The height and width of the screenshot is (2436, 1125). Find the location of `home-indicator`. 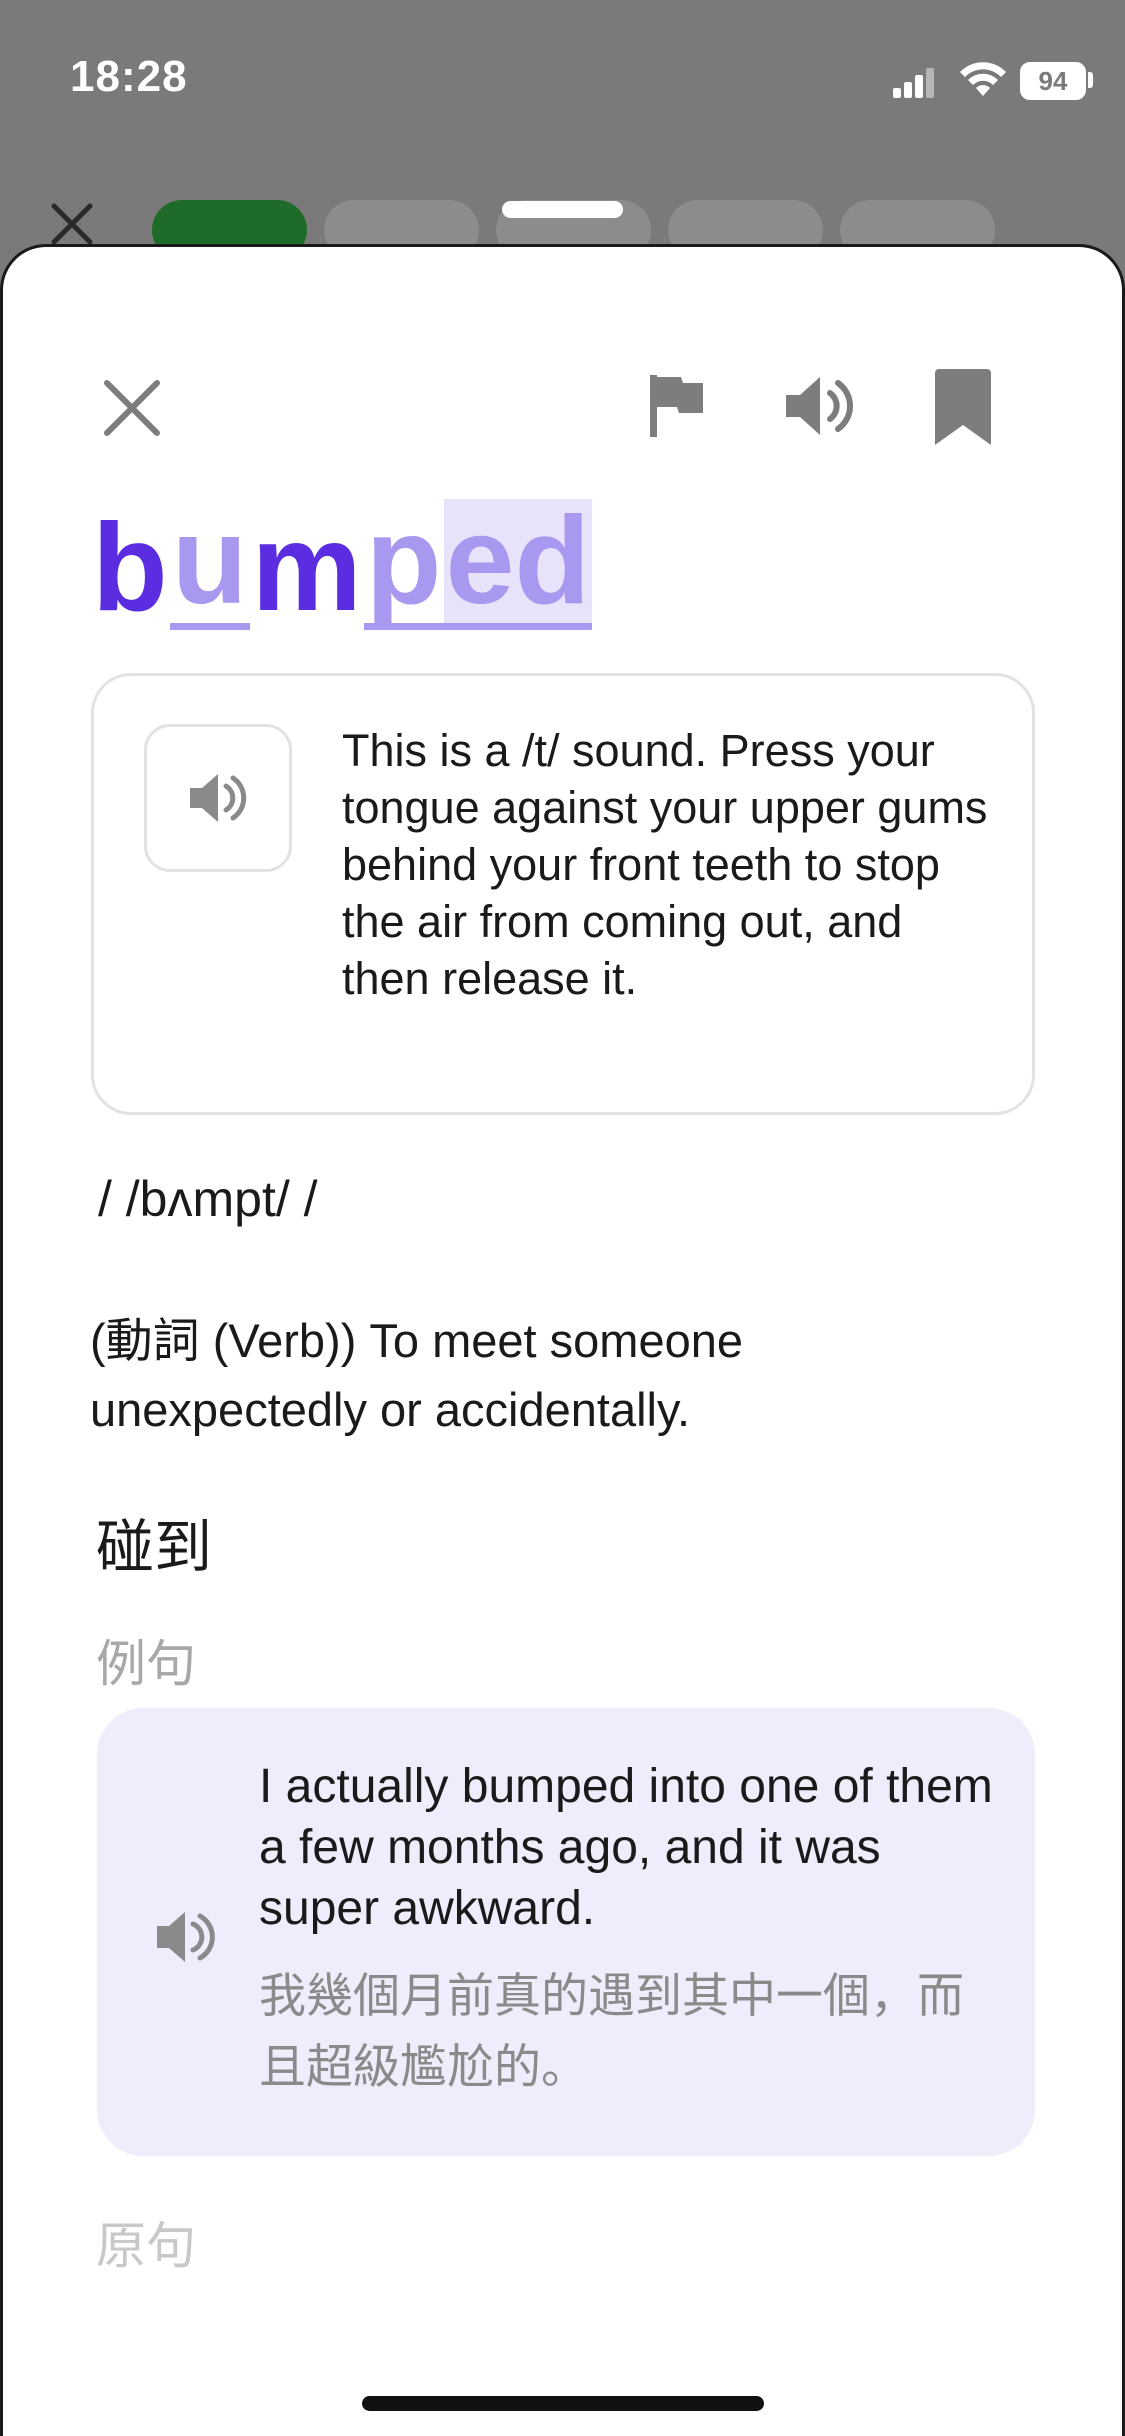

home-indicator is located at coordinates (563, 2403).